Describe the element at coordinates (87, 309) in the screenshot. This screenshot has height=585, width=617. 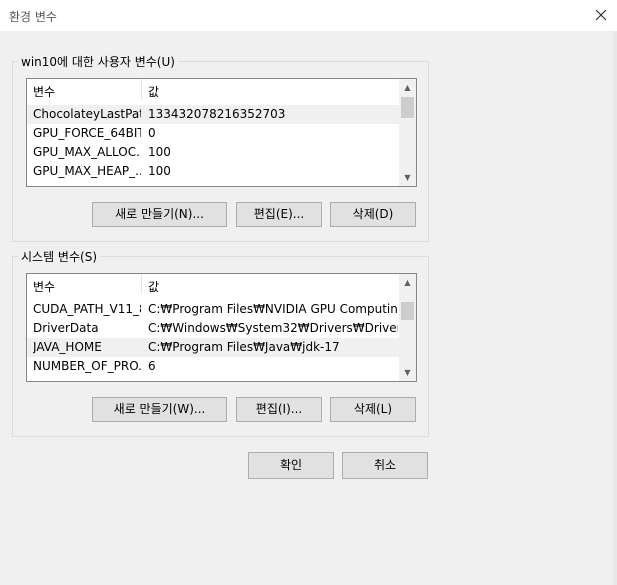
I see `var-name: CUDA_PATH_V11_8` at that location.